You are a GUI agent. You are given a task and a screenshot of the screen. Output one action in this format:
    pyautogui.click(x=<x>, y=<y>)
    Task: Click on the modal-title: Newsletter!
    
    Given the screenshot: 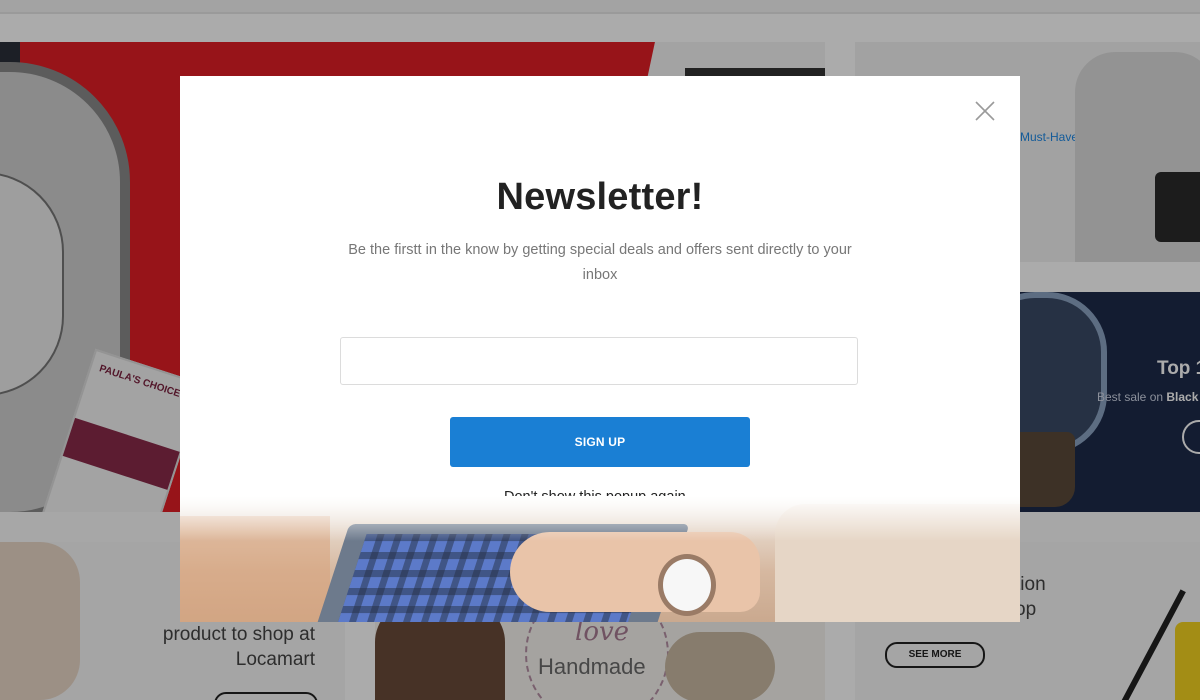 What is the action you would take?
    pyautogui.click(x=600, y=197)
    